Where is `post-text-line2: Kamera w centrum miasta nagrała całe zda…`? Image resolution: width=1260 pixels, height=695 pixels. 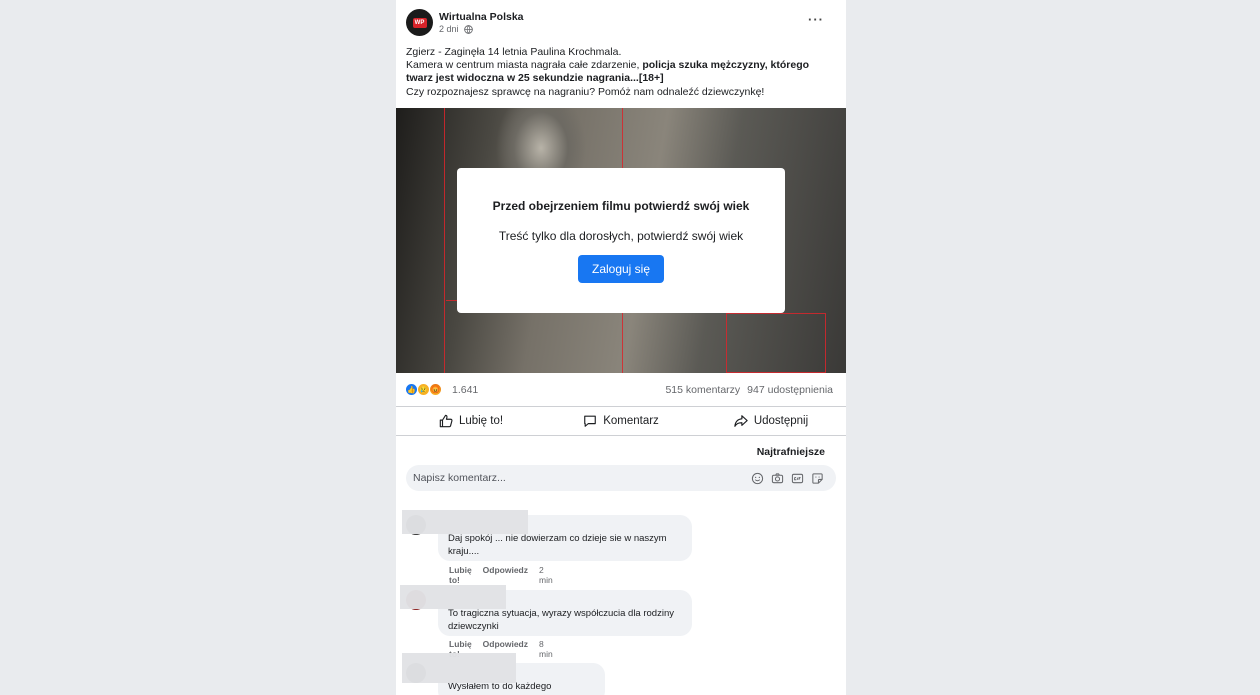
post-text-line2: Kamera w centrum miasta nagrała całe zda… is located at coordinates (608, 72).